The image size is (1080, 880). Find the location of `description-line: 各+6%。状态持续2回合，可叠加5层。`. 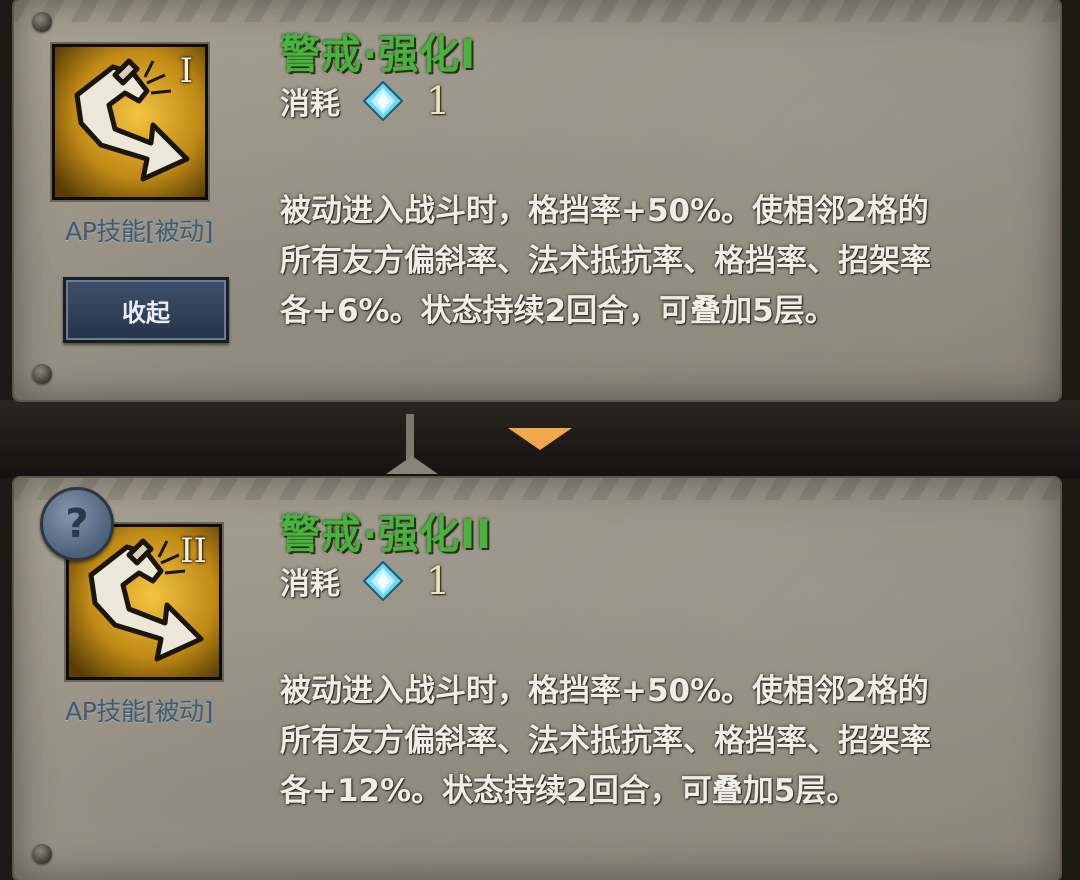

description-line: 各+6%。状态持续2回合，可叠加5层。 is located at coordinates (558, 311).